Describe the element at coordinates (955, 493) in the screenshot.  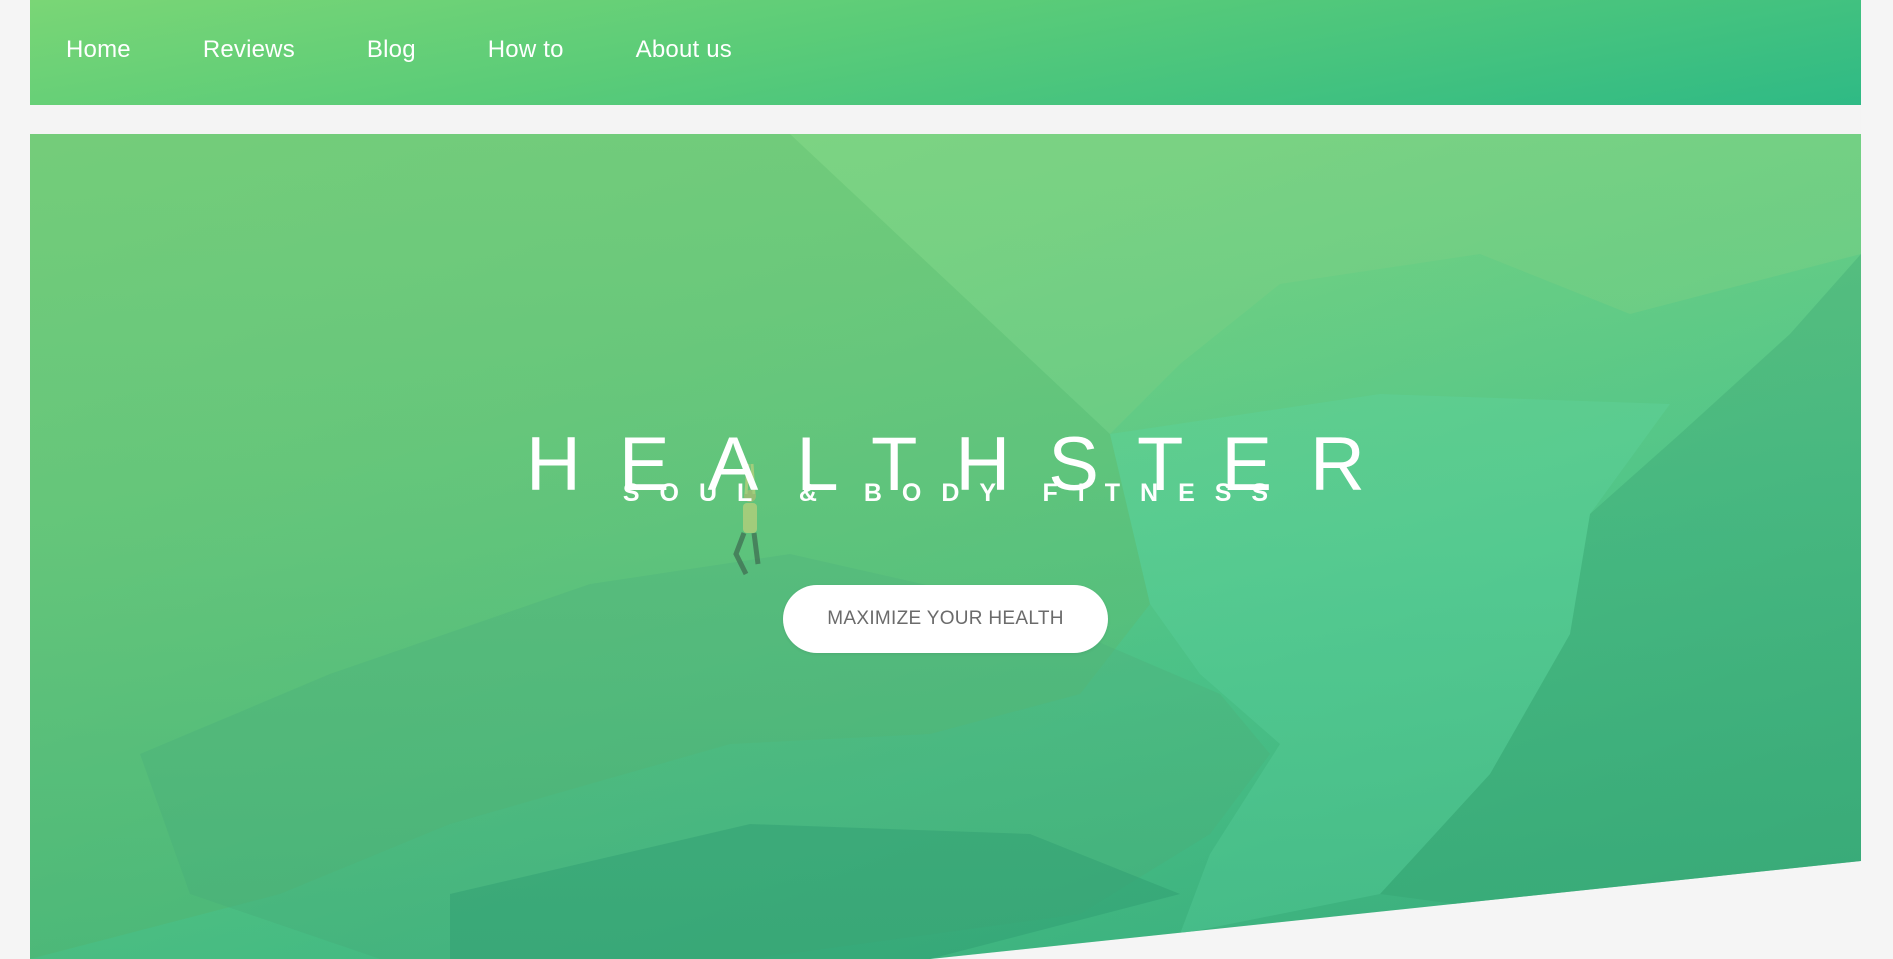
I see `hero-subtitle: SOUL & BODY FITNESS` at that location.